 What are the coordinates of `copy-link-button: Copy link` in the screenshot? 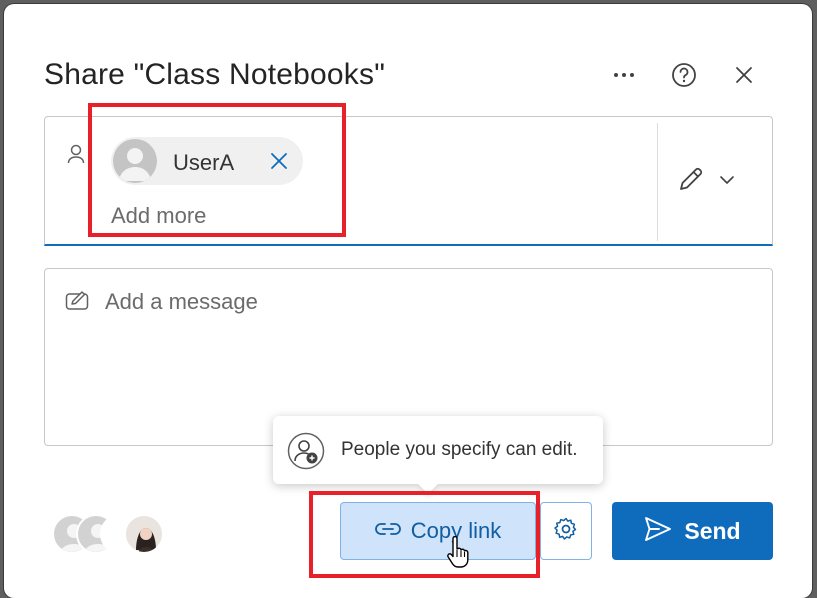 It's located at (438, 531).